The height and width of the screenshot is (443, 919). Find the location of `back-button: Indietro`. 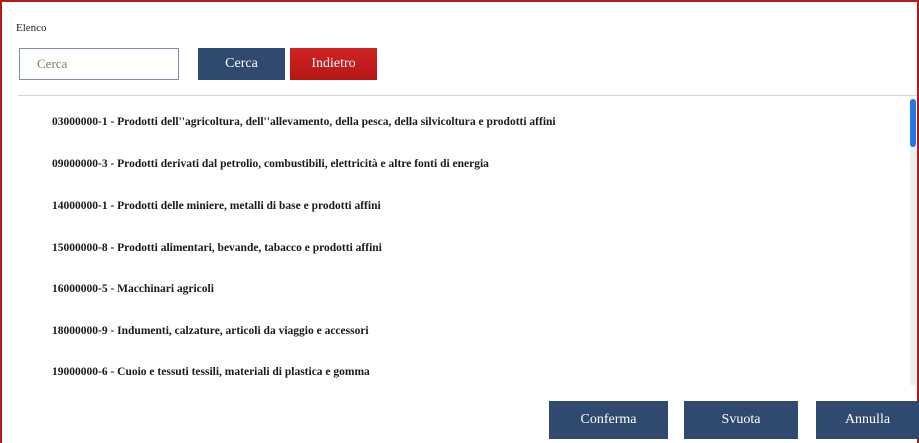

back-button: Indietro is located at coordinates (333, 64).